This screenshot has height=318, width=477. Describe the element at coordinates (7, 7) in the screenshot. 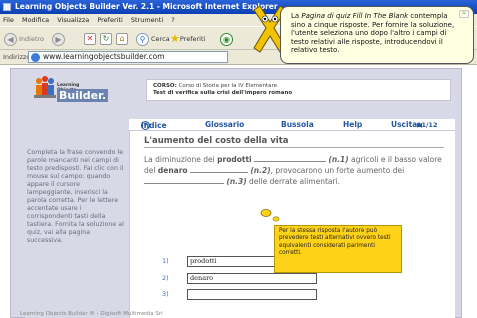

I see `ie-app-icon` at that location.